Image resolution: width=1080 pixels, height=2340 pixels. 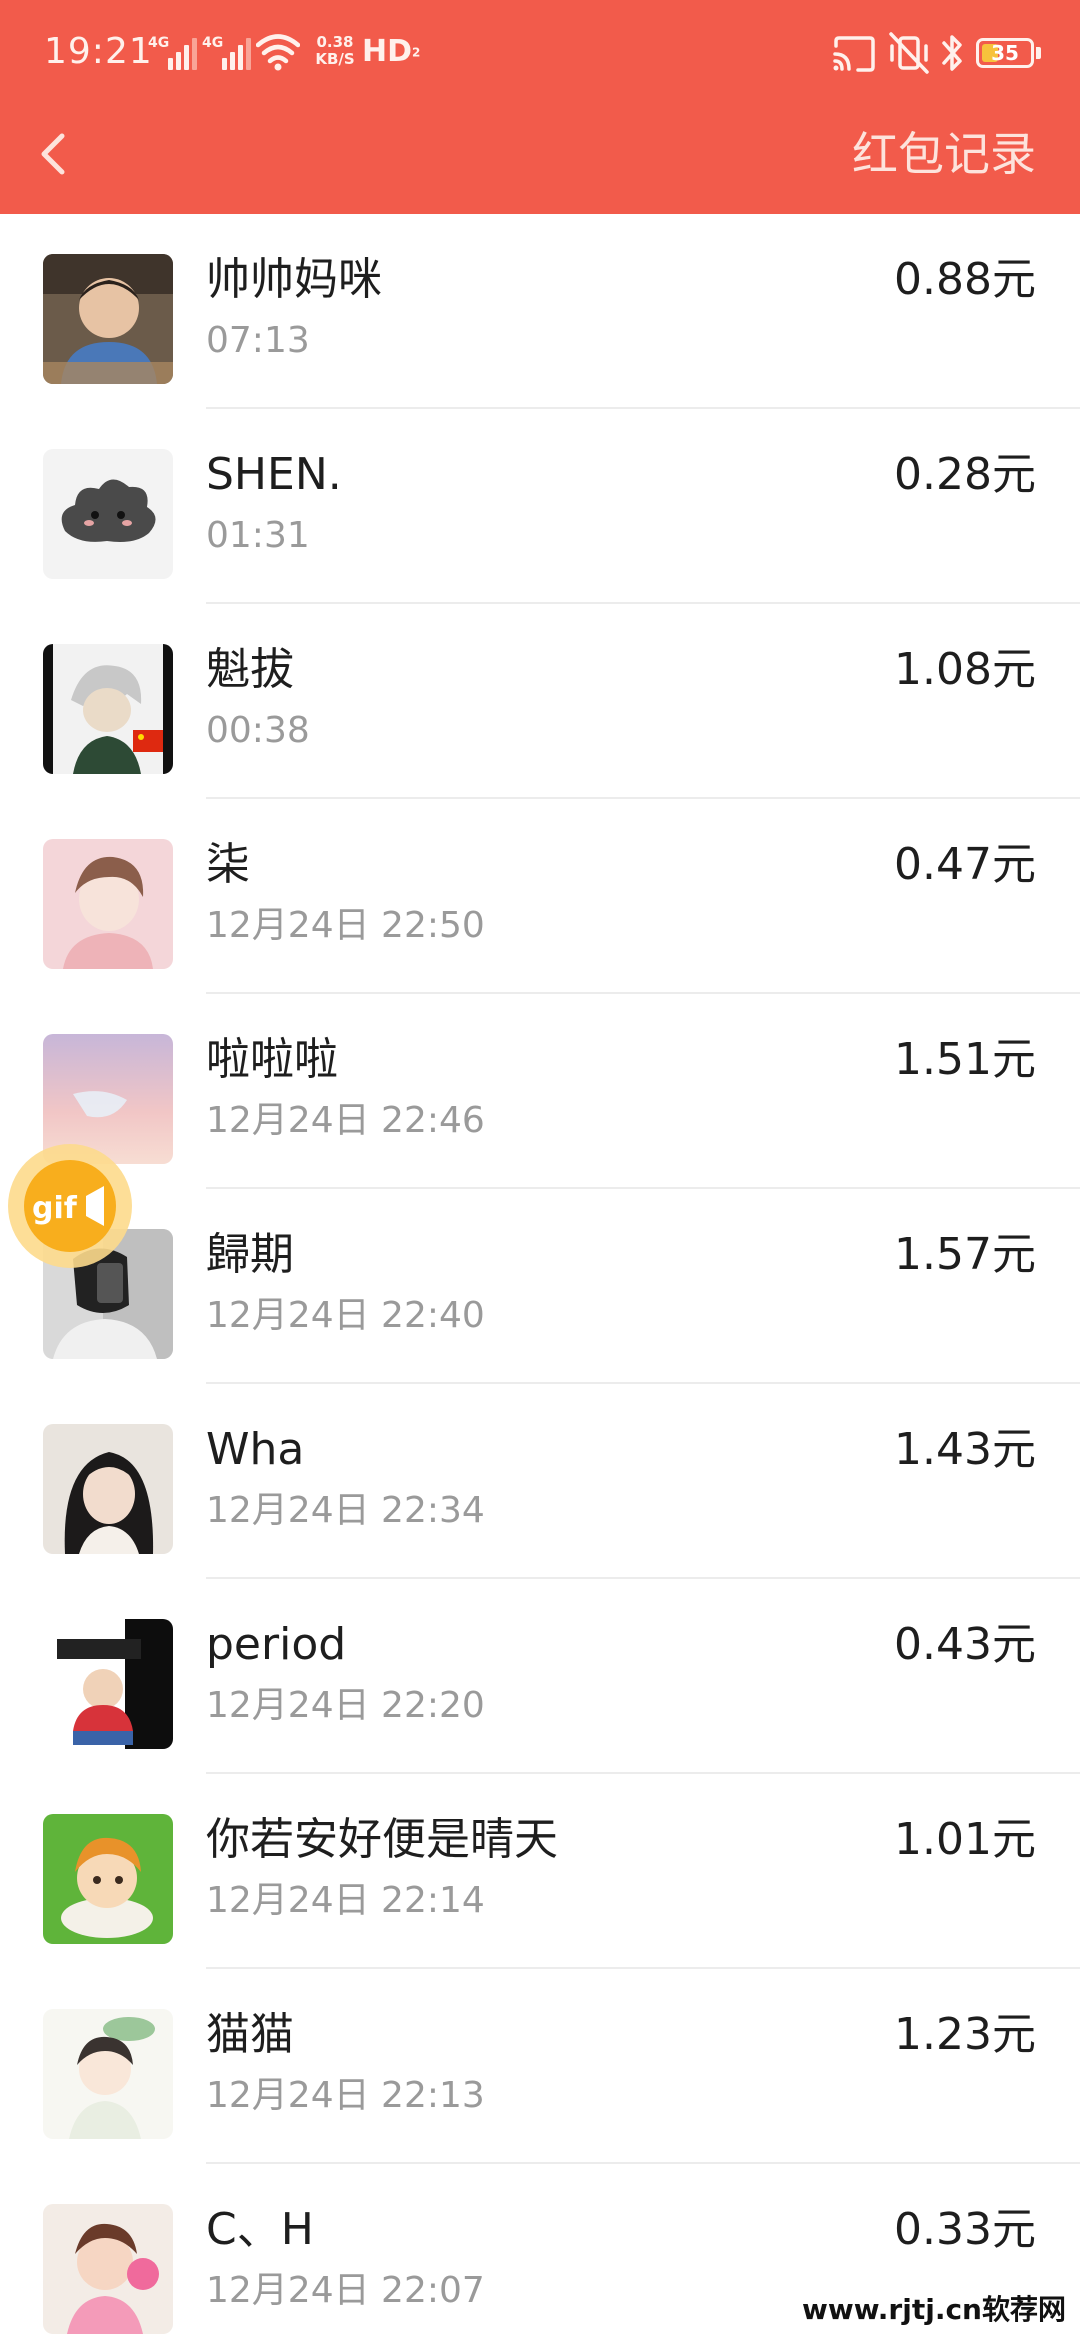 I want to click on network-speed-unit: KB/S, so click(x=335, y=59).